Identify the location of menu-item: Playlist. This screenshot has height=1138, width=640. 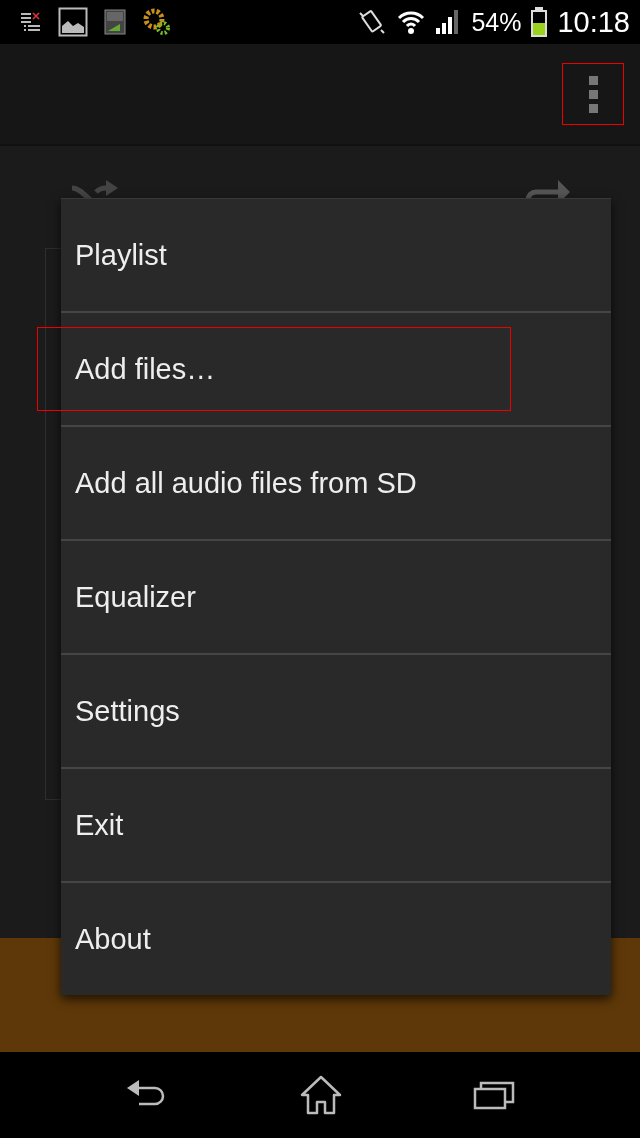
(336, 256).